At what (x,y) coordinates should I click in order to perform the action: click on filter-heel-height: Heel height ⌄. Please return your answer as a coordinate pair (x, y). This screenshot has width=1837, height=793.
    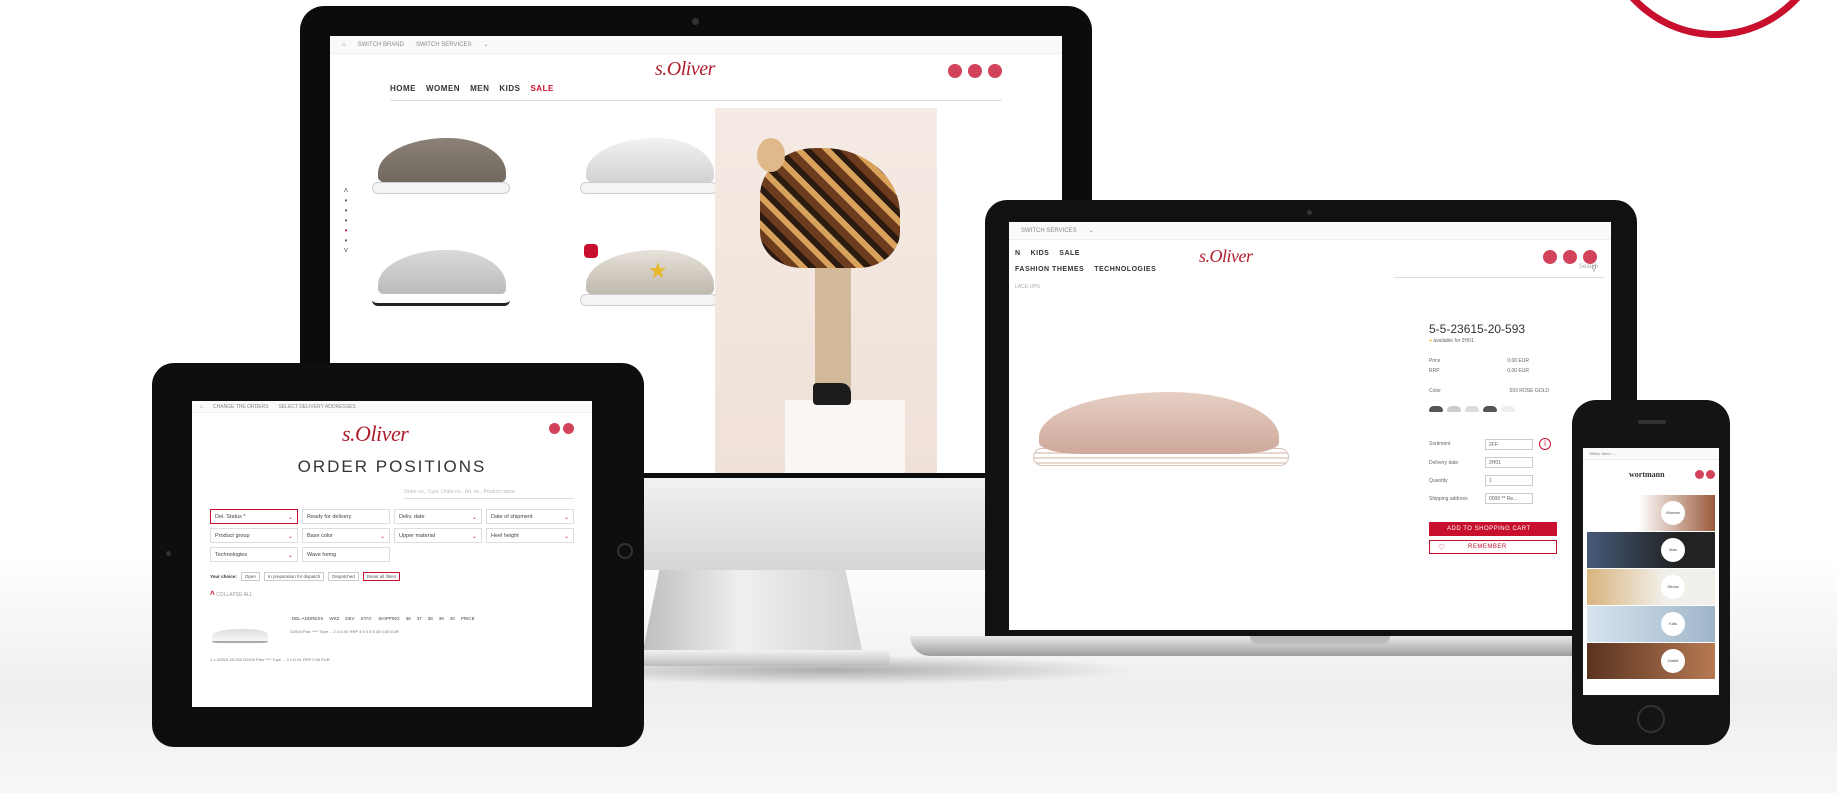
    Looking at the image, I should click on (530, 535).